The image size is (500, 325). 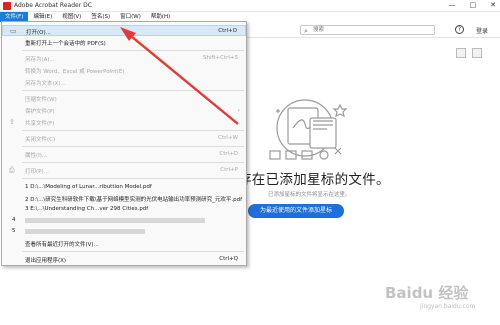 What do you see at coordinates (306, 31) in the screenshot?
I see `search-icon: ⌕` at bounding box center [306, 31].